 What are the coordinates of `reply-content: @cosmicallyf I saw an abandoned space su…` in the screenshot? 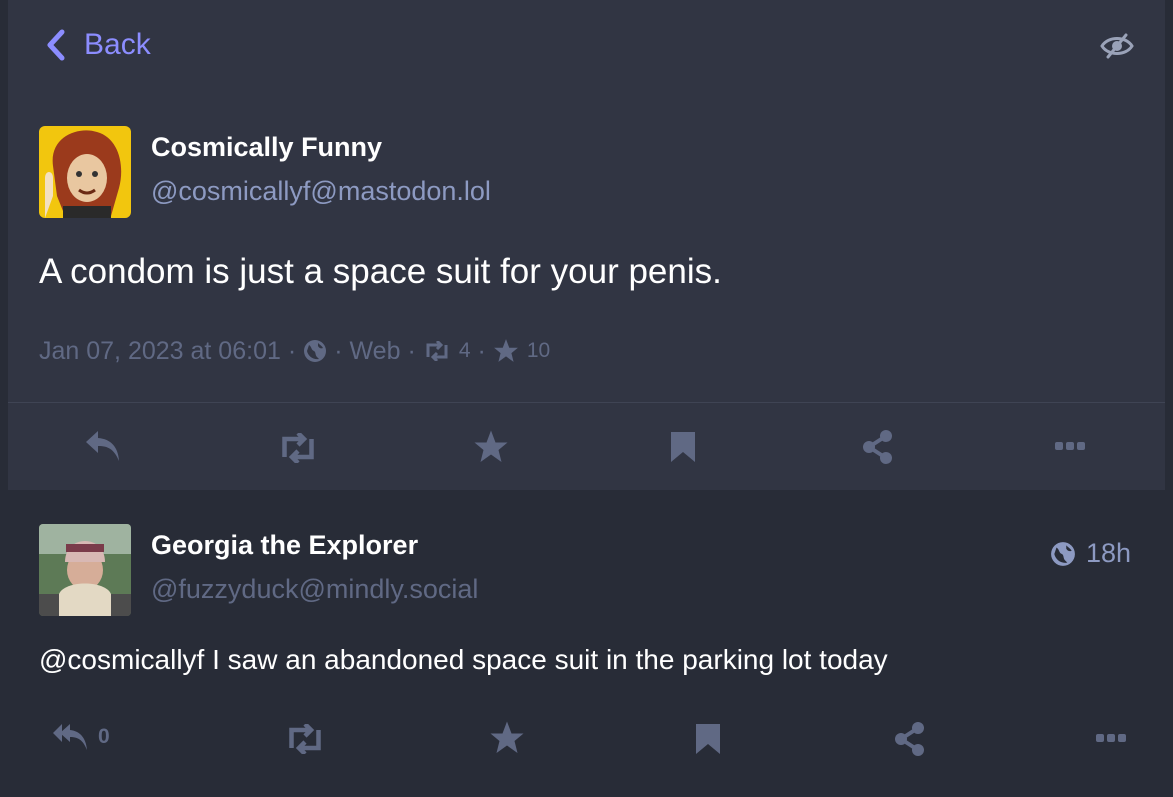 It's located at (463, 659).